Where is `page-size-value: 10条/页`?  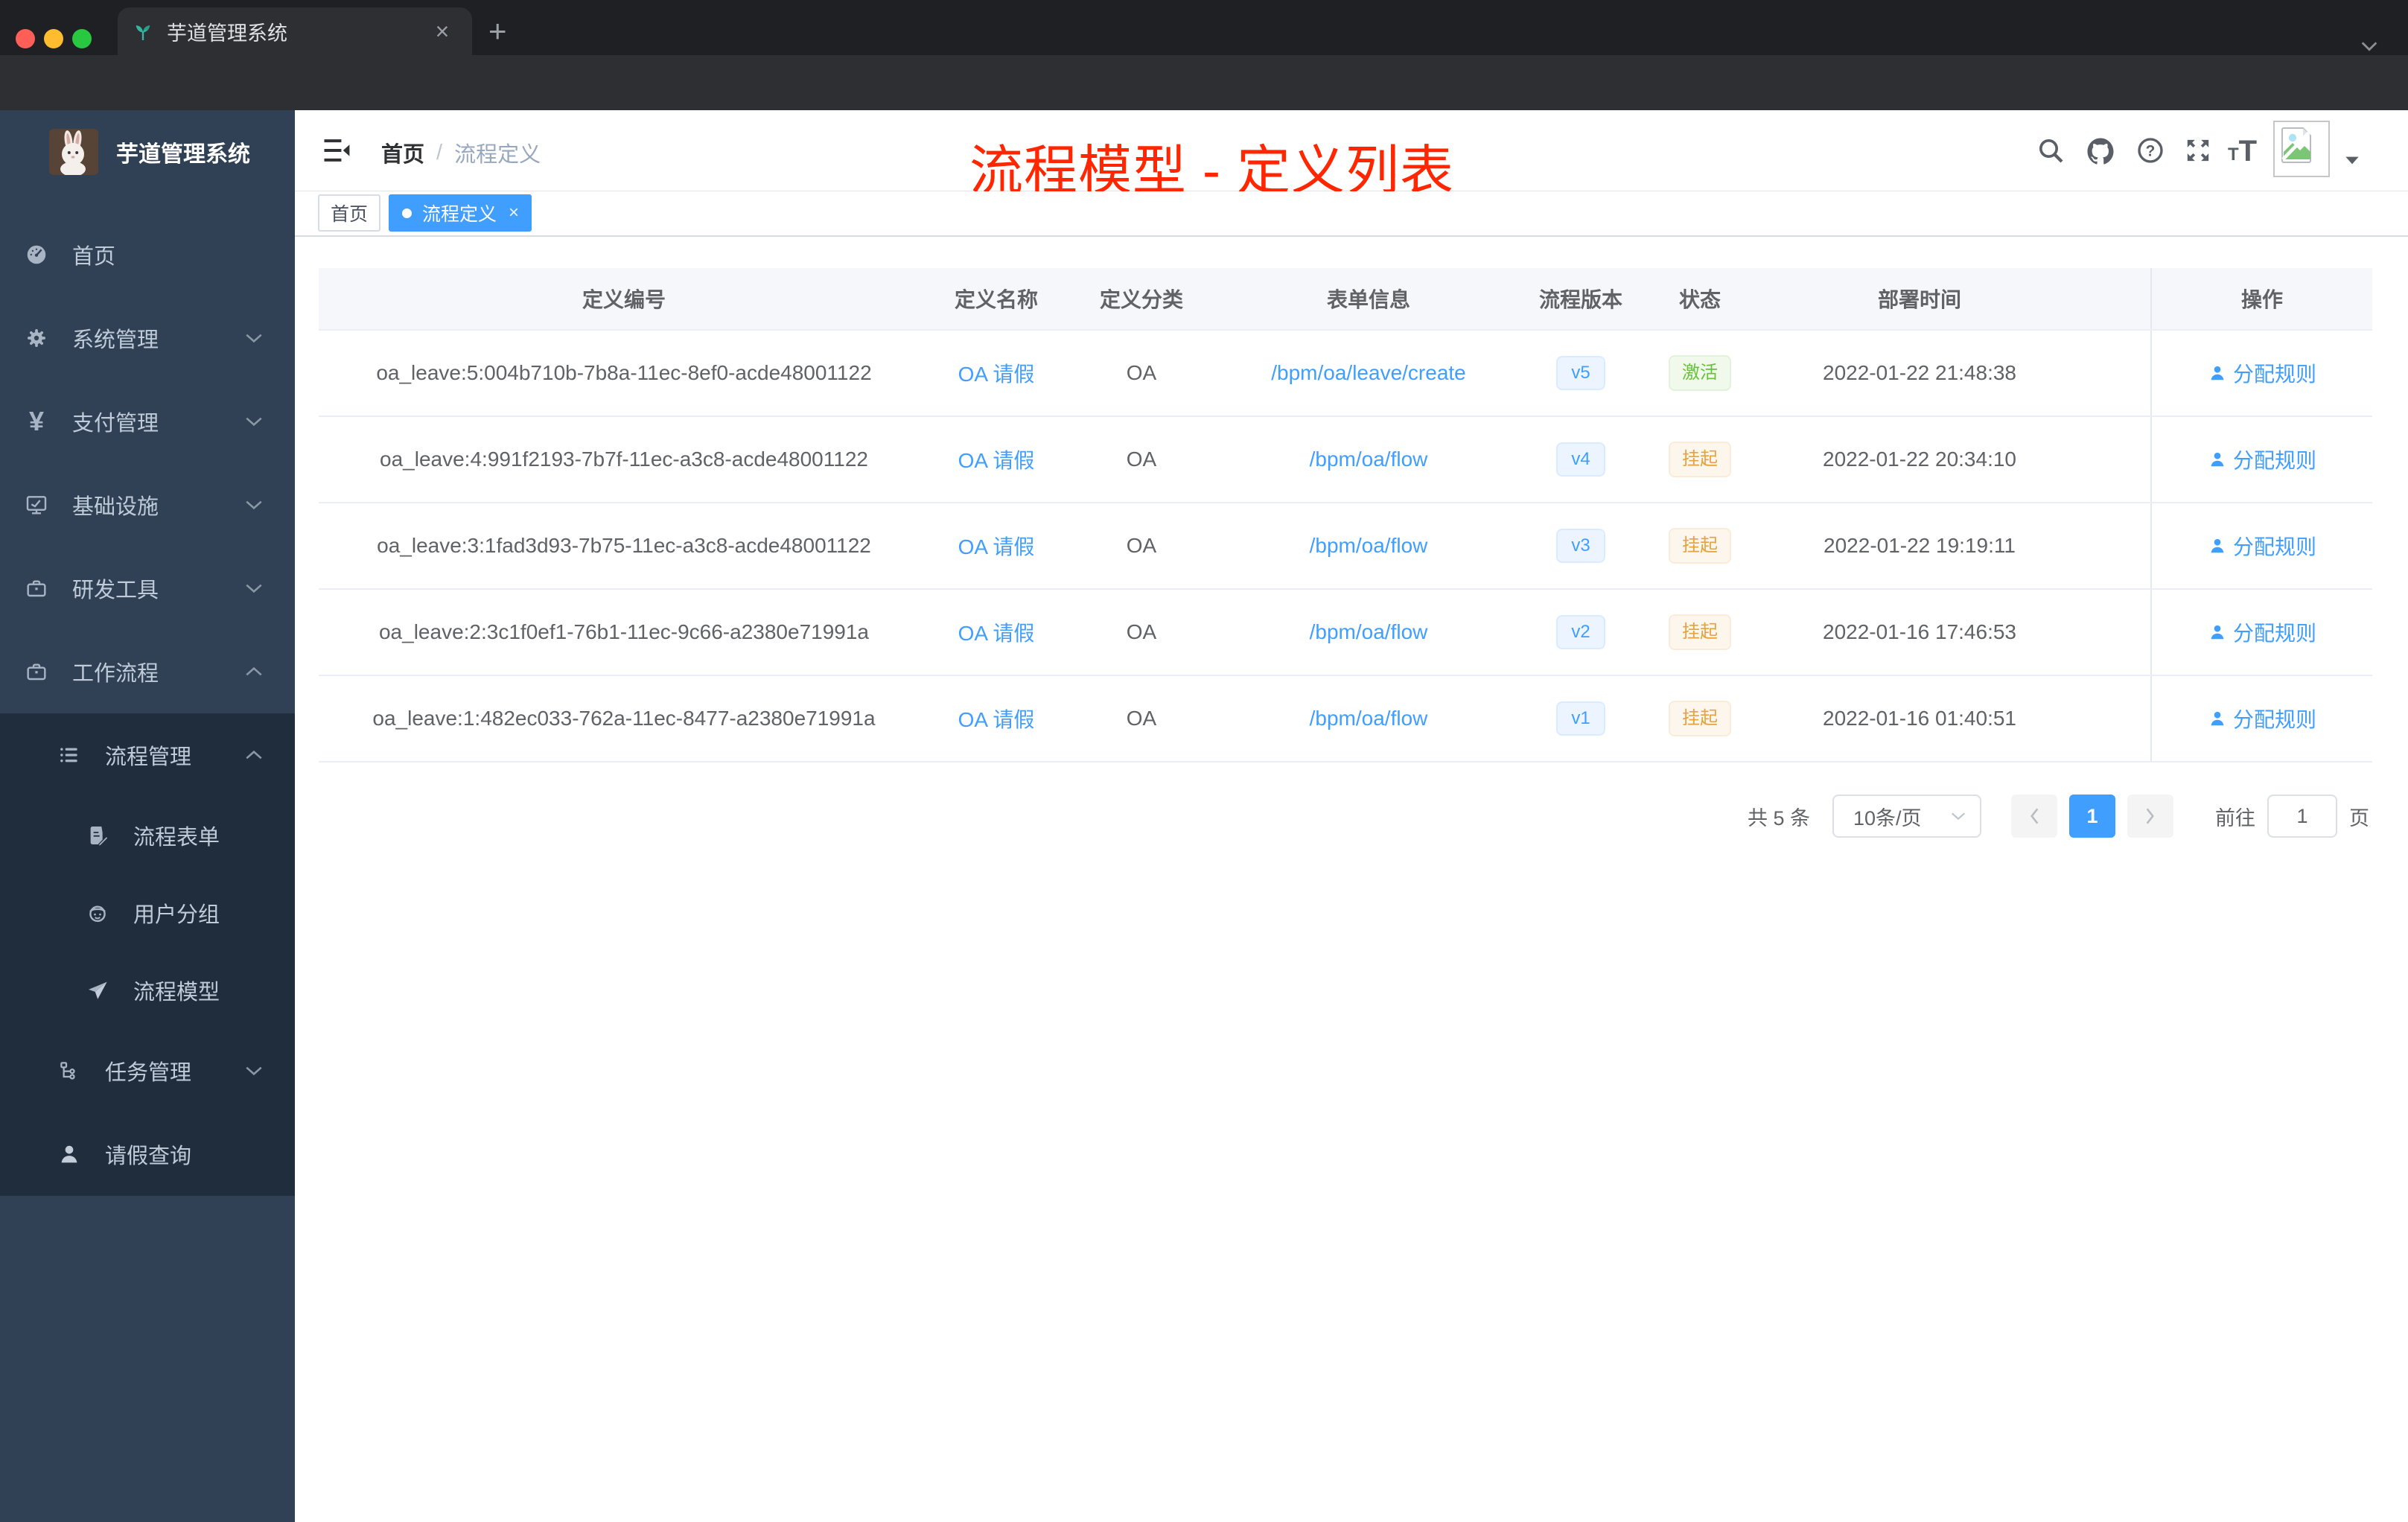
page-size-value: 10条/页 is located at coordinates (1887, 818).